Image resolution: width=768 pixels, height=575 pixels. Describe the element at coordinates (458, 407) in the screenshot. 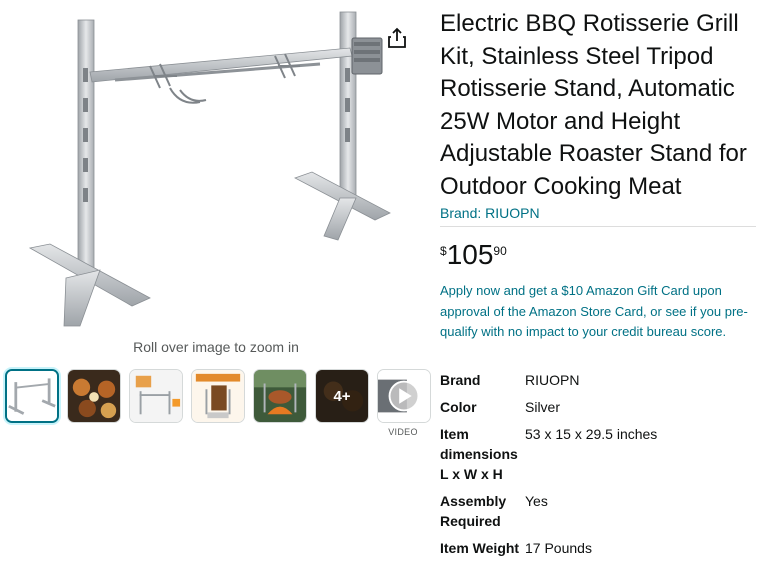

I see `spec-key: Color` at that location.